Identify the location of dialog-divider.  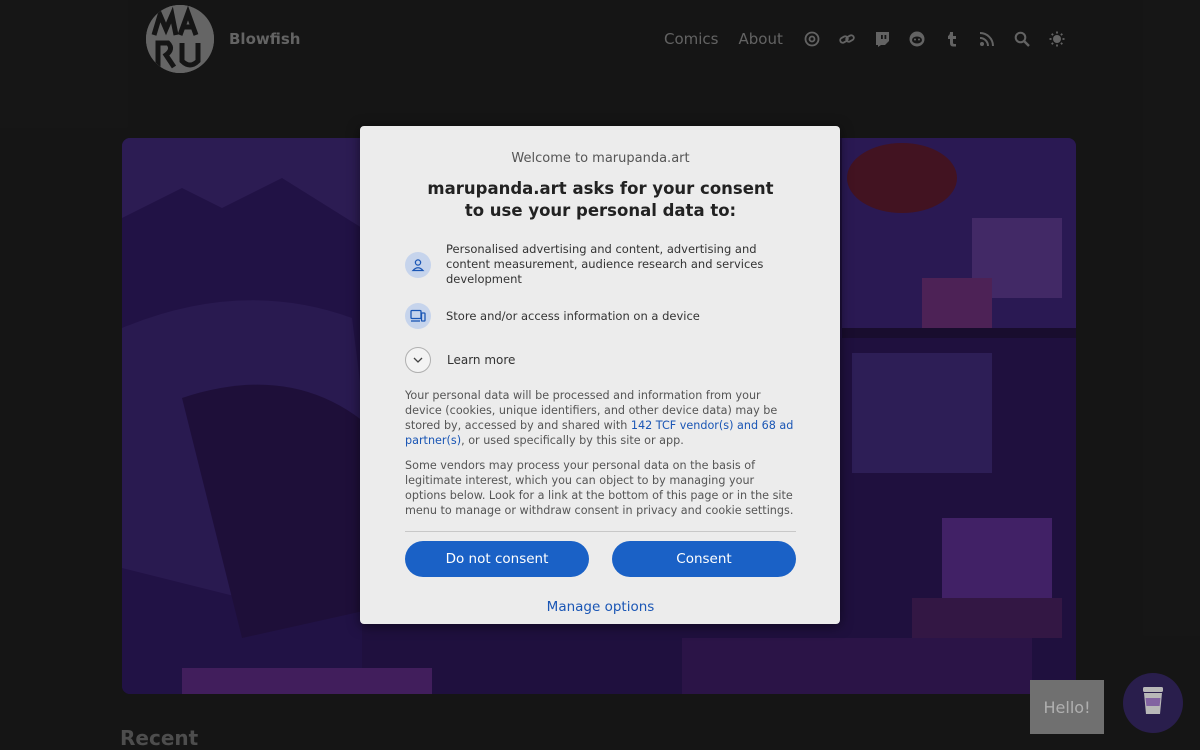
(600, 531).